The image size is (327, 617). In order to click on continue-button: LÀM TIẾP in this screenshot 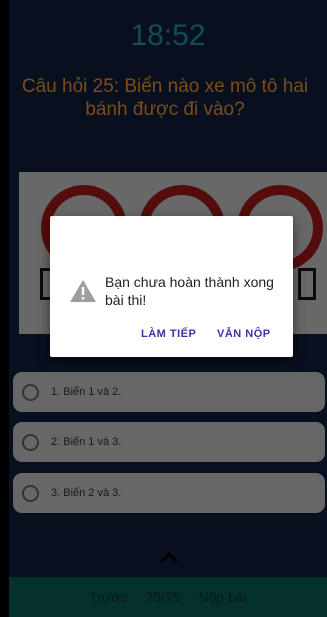, I will do `click(168, 334)`.